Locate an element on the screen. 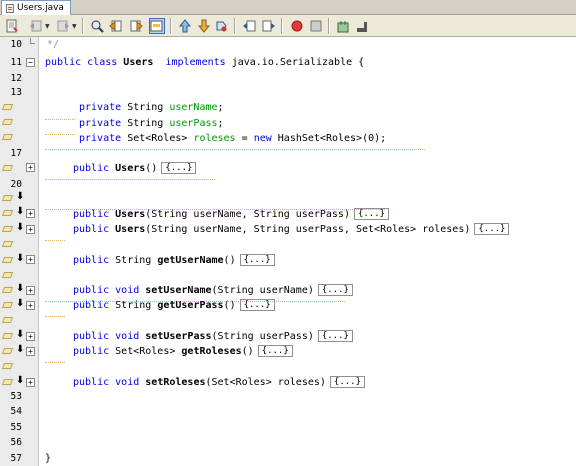  line-number: 55 is located at coordinates (16, 427).